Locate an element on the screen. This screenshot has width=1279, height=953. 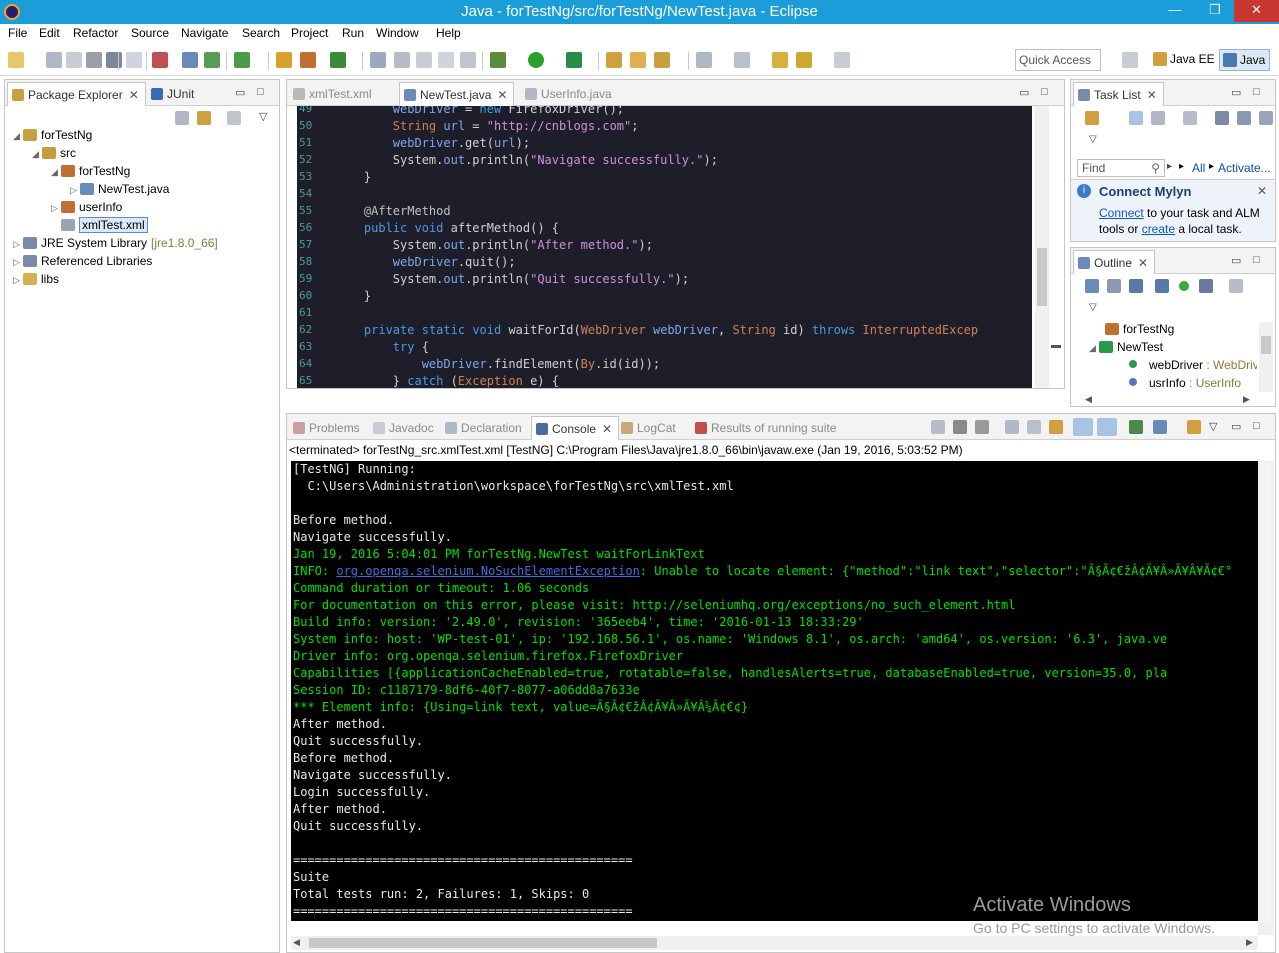
outline-scroll-thumb is located at coordinates (1266, 345).